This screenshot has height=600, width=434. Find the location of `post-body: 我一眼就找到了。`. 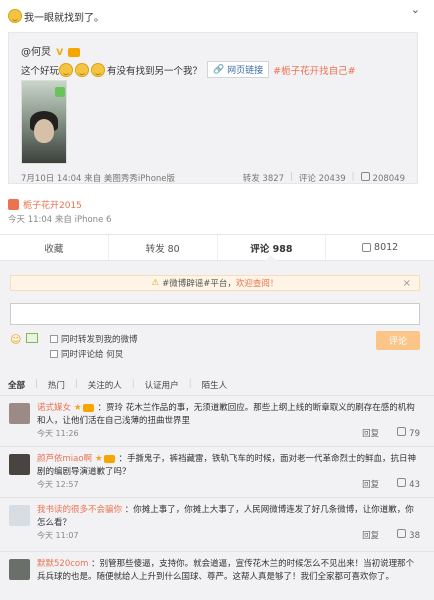

post-body: 我一眼就找到了。 is located at coordinates (64, 18).